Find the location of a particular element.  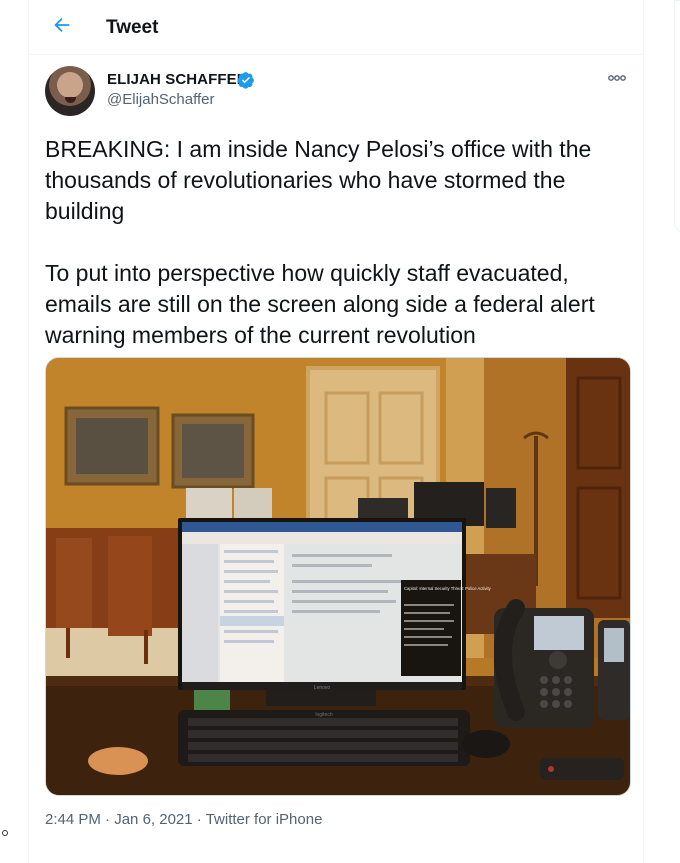

verified-badge-icon is located at coordinates (245, 80).